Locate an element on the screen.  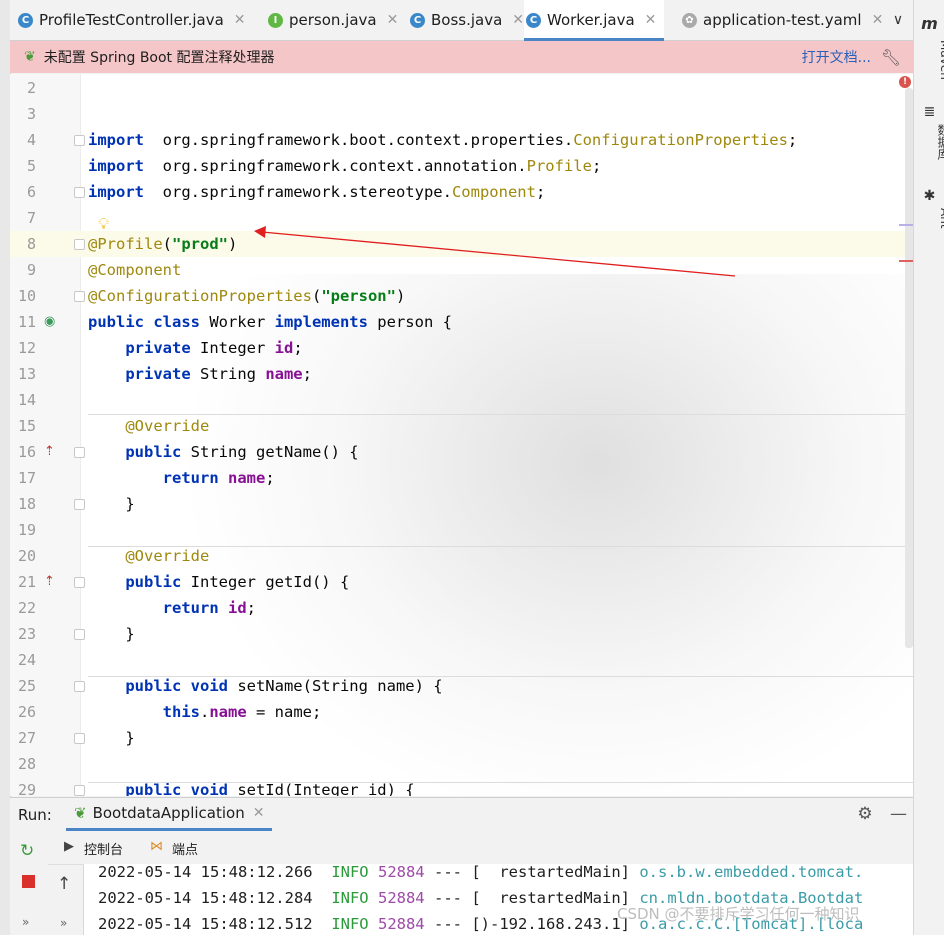
rerun-icon: ↻ is located at coordinates (27, 851).